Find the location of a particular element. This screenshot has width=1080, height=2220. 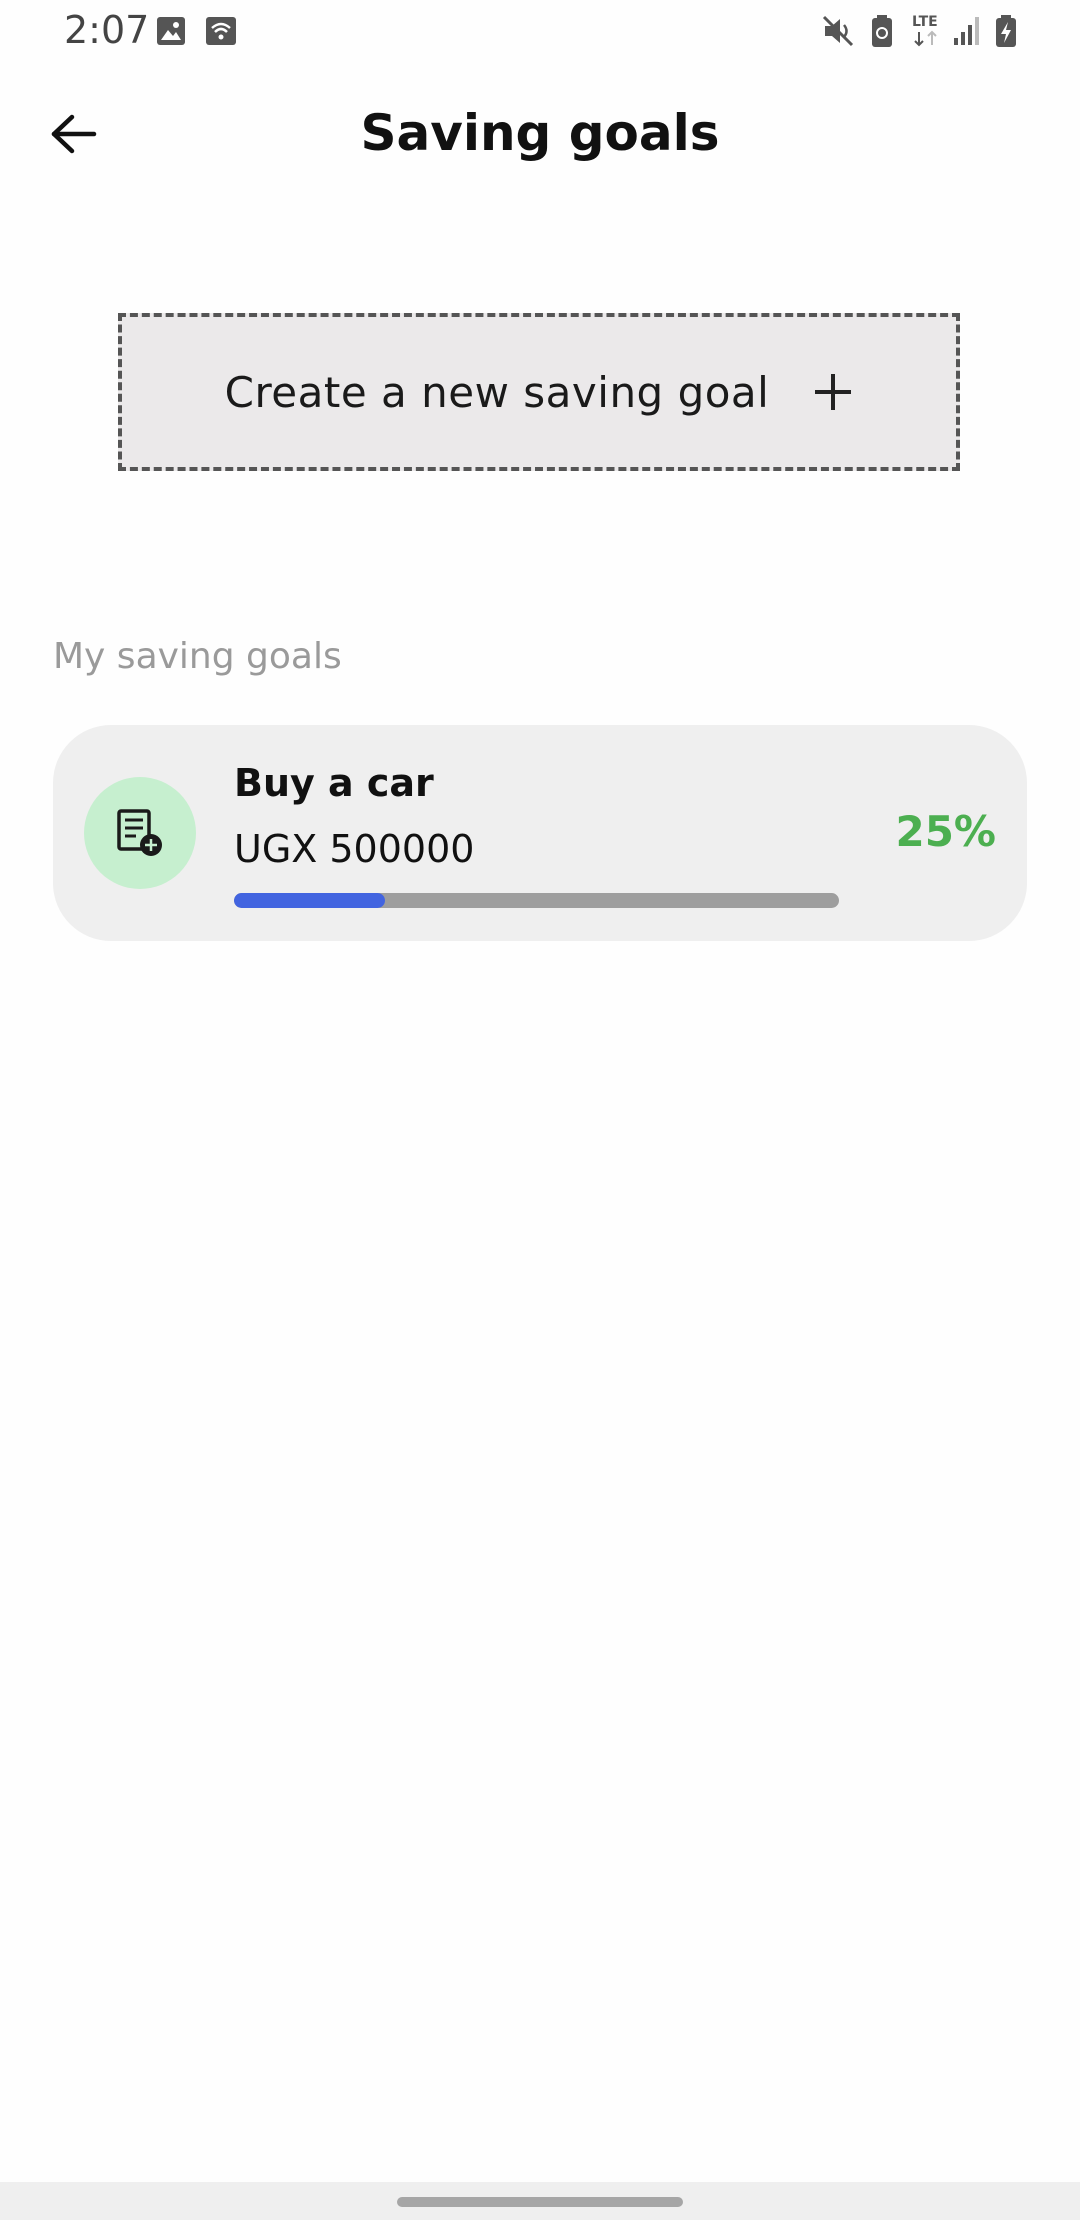

status-time: 2:07 is located at coordinates (107, 30).